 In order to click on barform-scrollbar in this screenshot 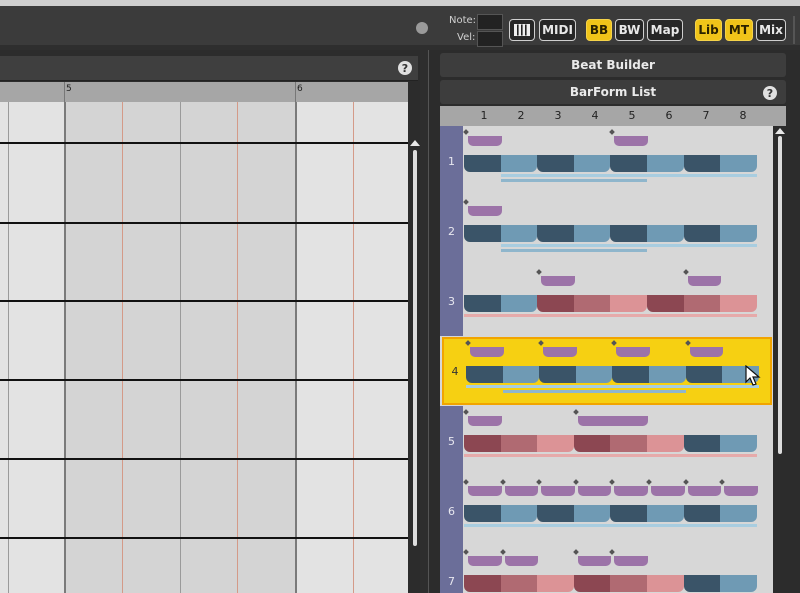, I will do `click(780, 295)`.